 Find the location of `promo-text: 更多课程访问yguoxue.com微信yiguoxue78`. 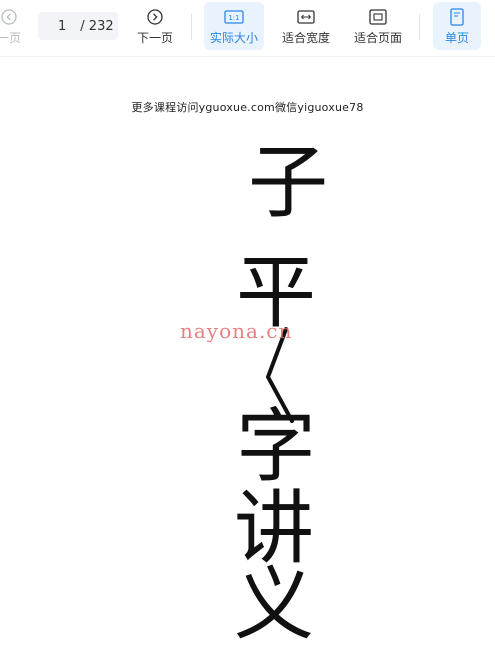

promo-text: 更多课程访问yguoxue.com微信yiguoxue78 is located at coordinates (247, 107).